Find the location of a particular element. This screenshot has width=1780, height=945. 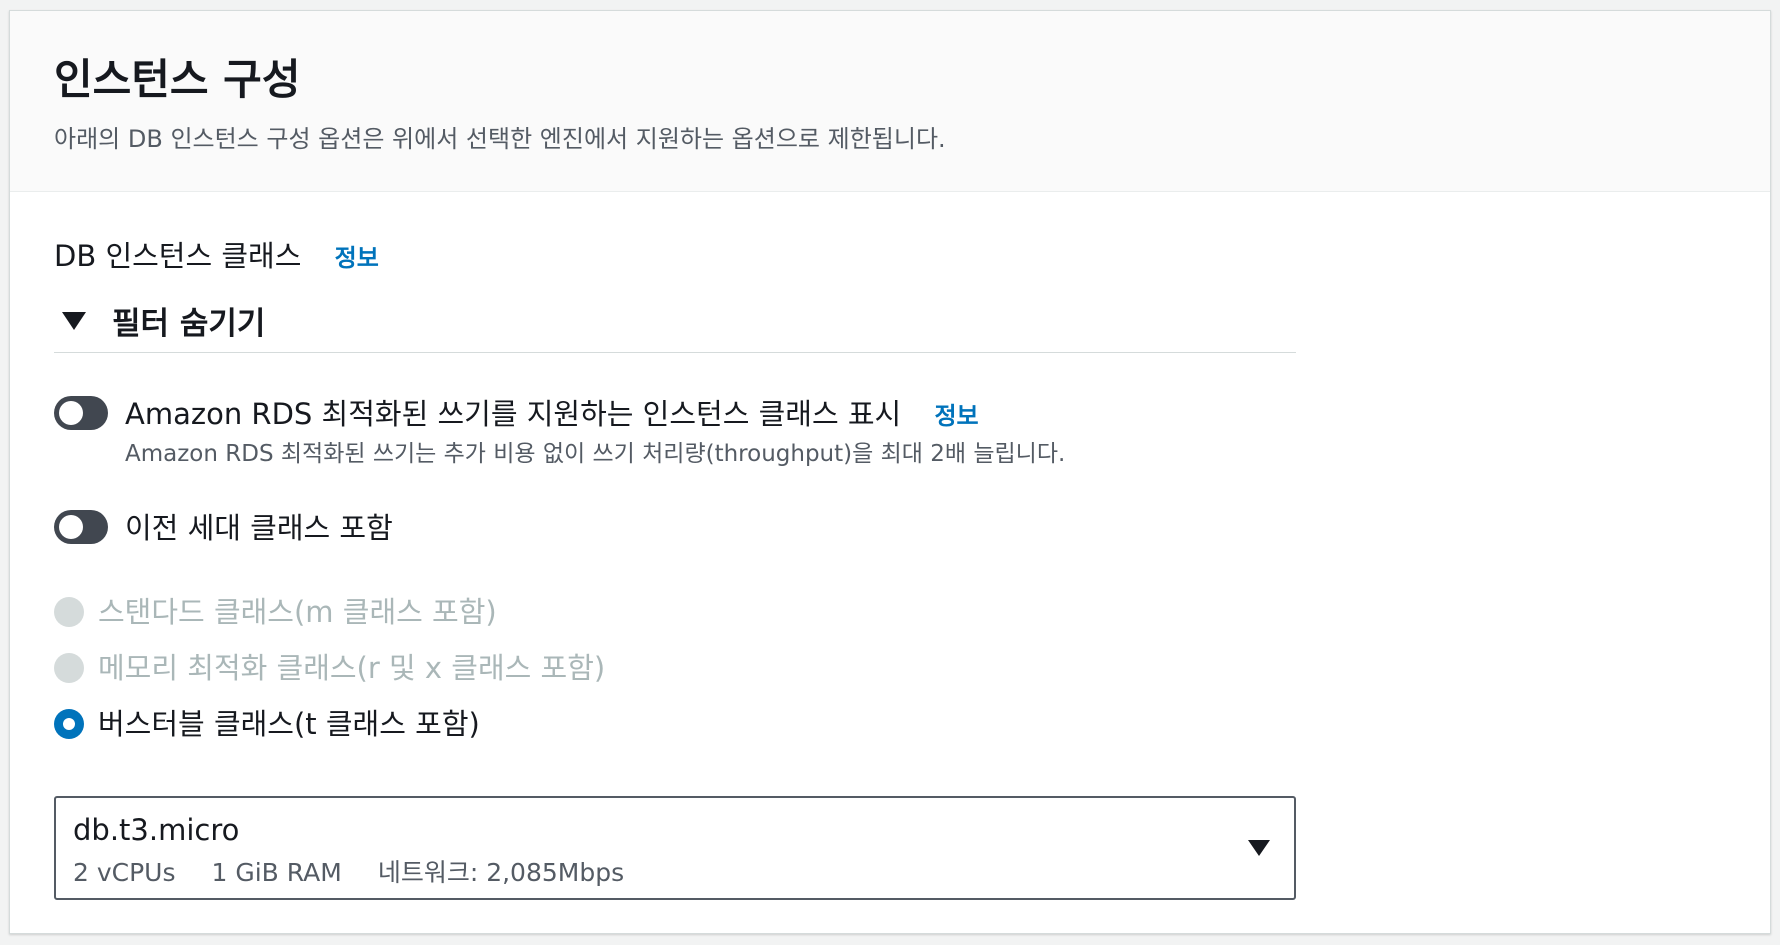

previous-generation-text: 이전 세대 클래스 포함 is located at coordinates (259, 528).